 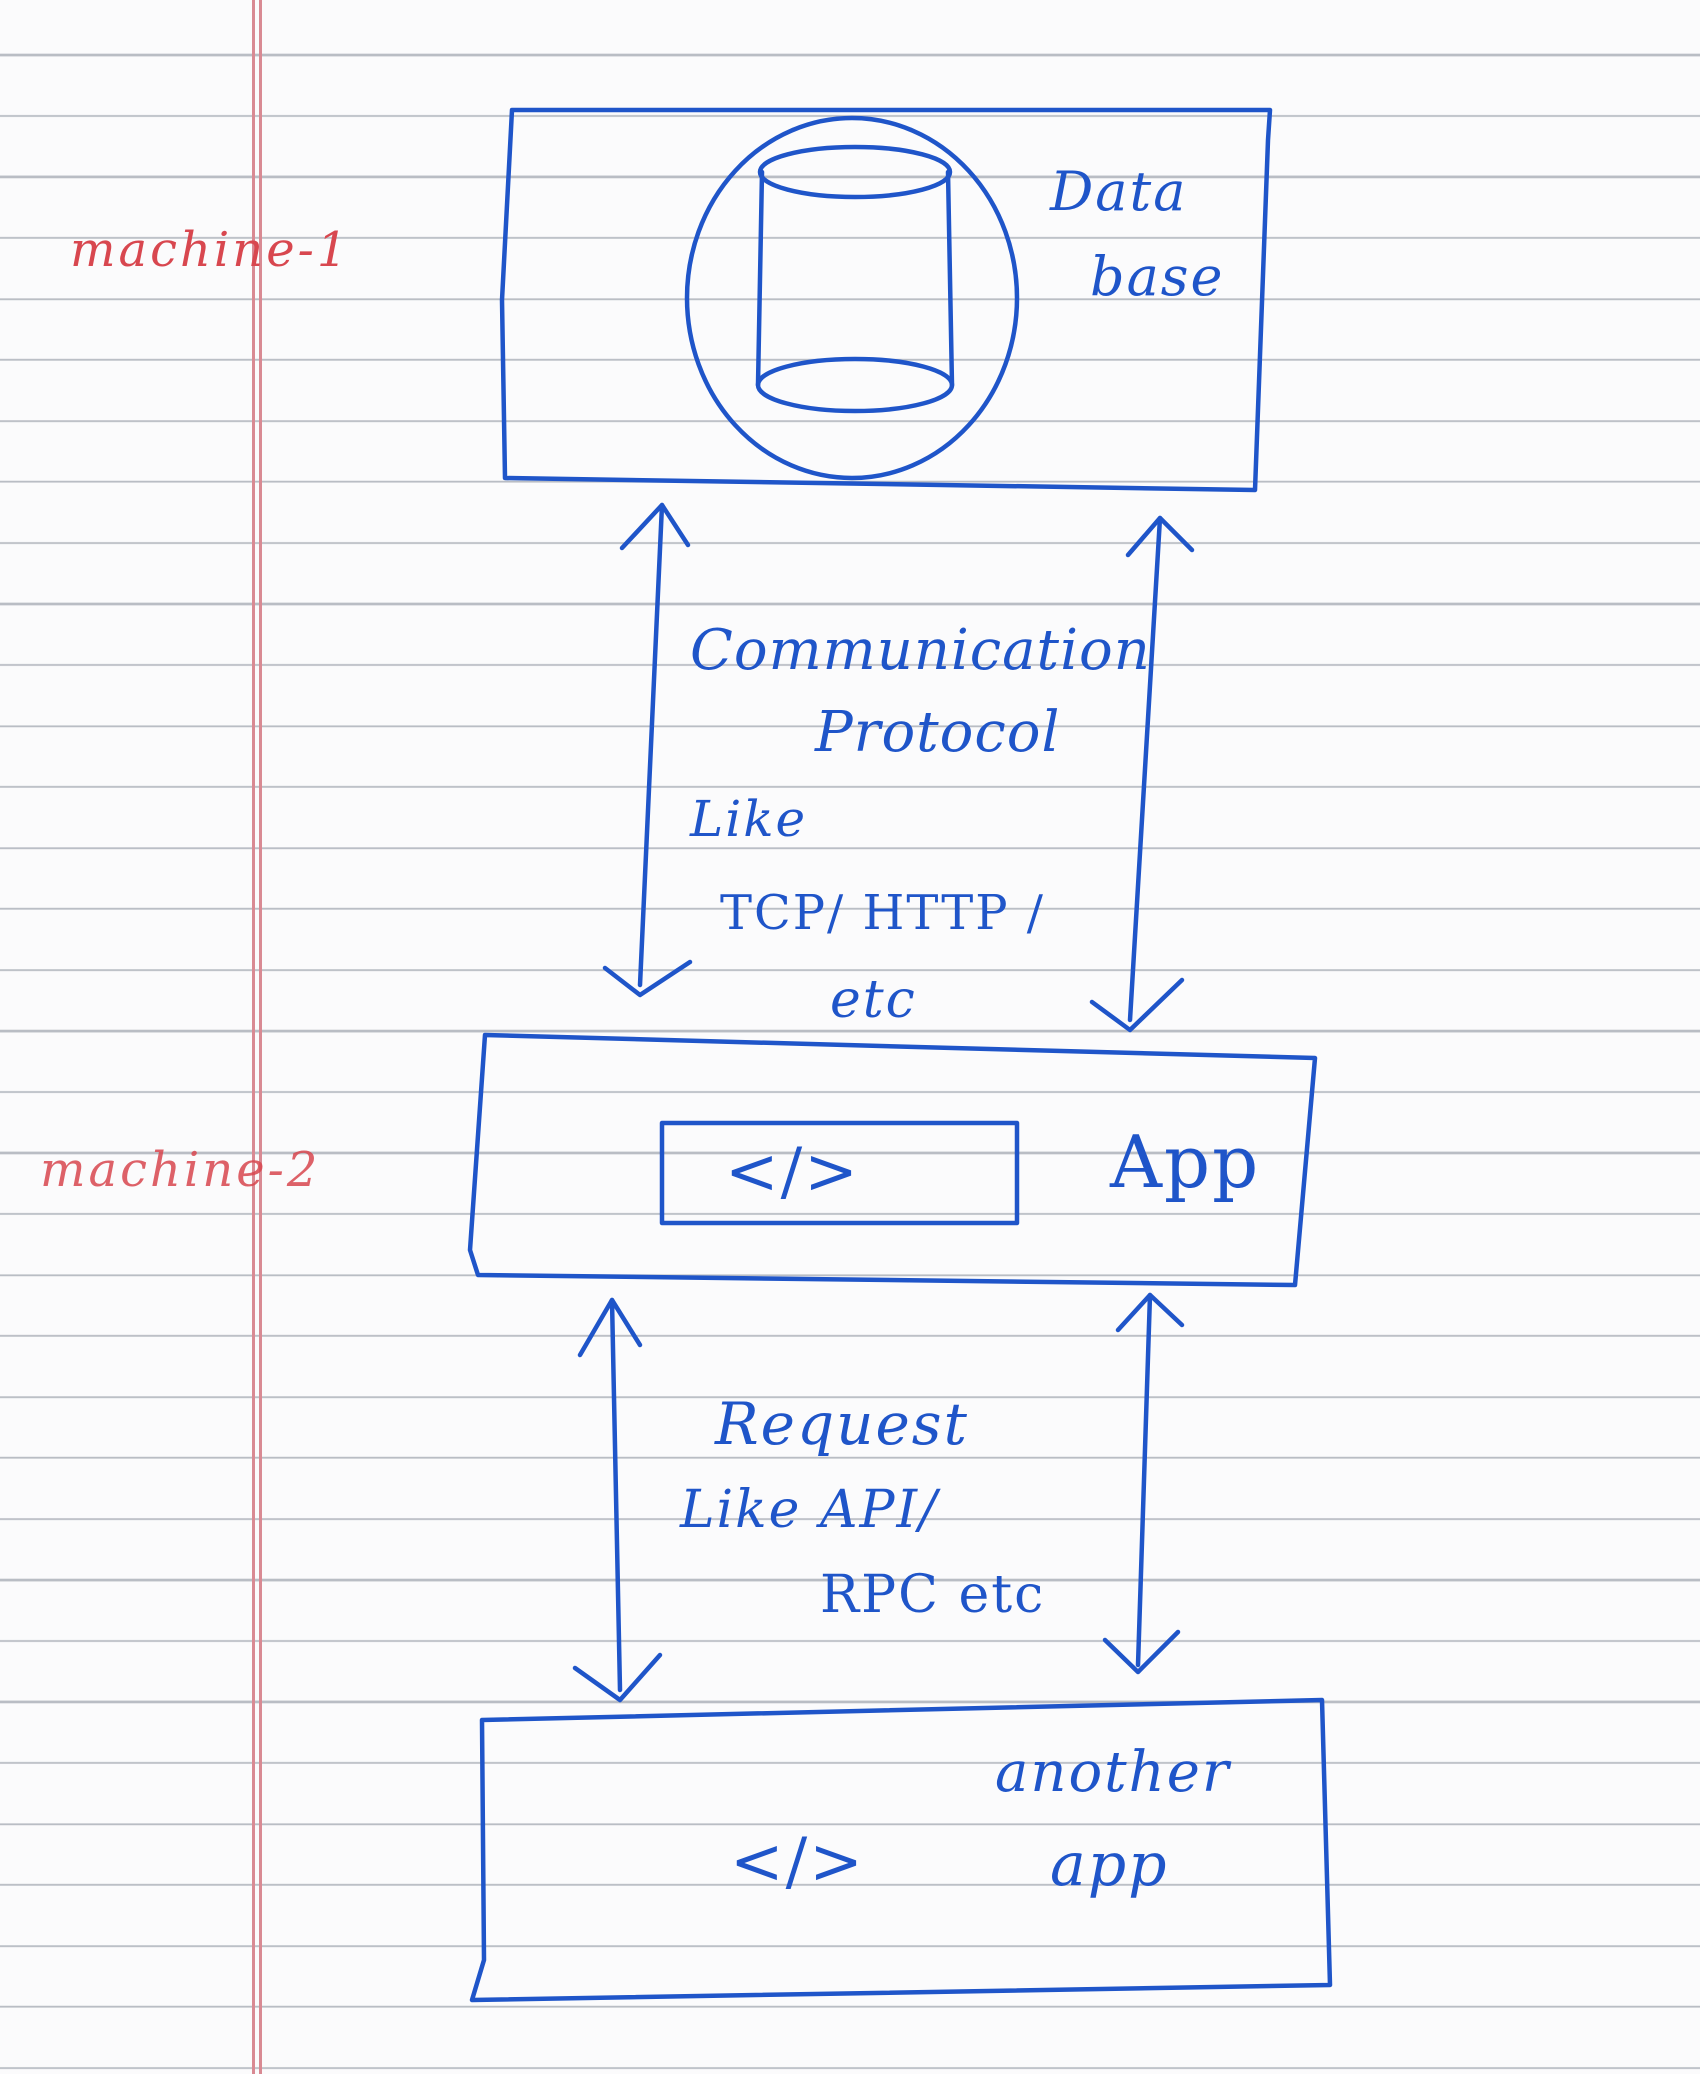 I want to click on database-label-line1: Data, so click(x=1119, y=191).